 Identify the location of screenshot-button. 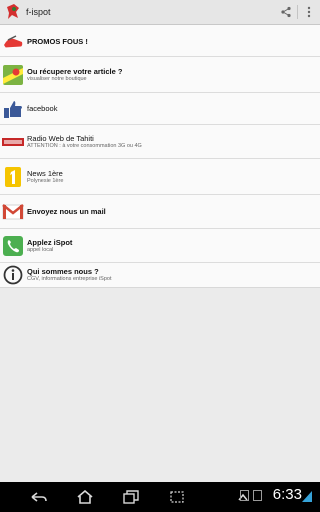
(177, 497).